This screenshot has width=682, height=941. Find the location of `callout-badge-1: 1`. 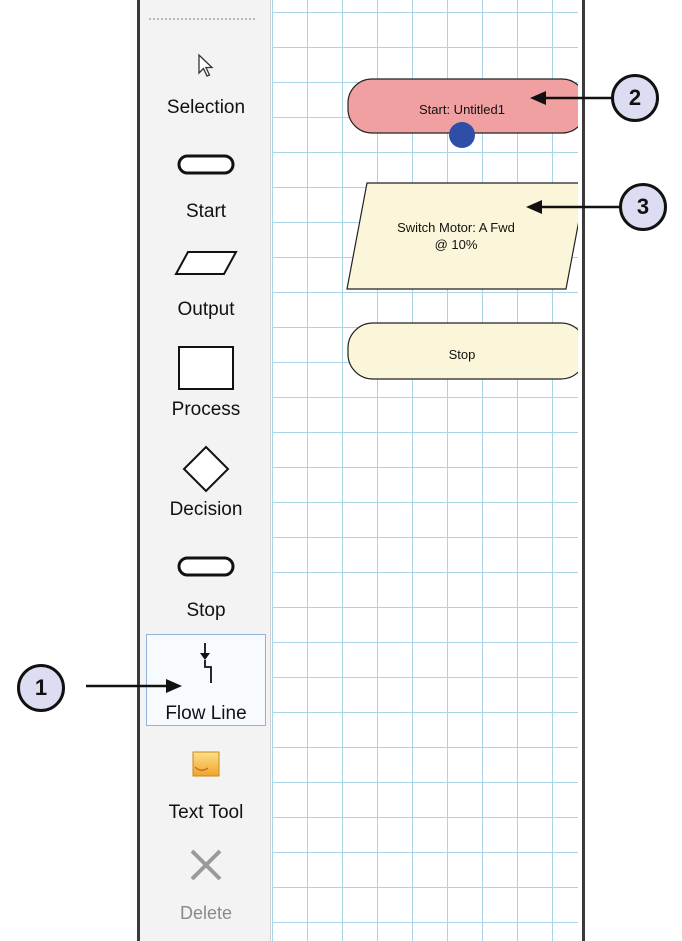

callout-badge-1: 1 is located at coordinates (41, 688).